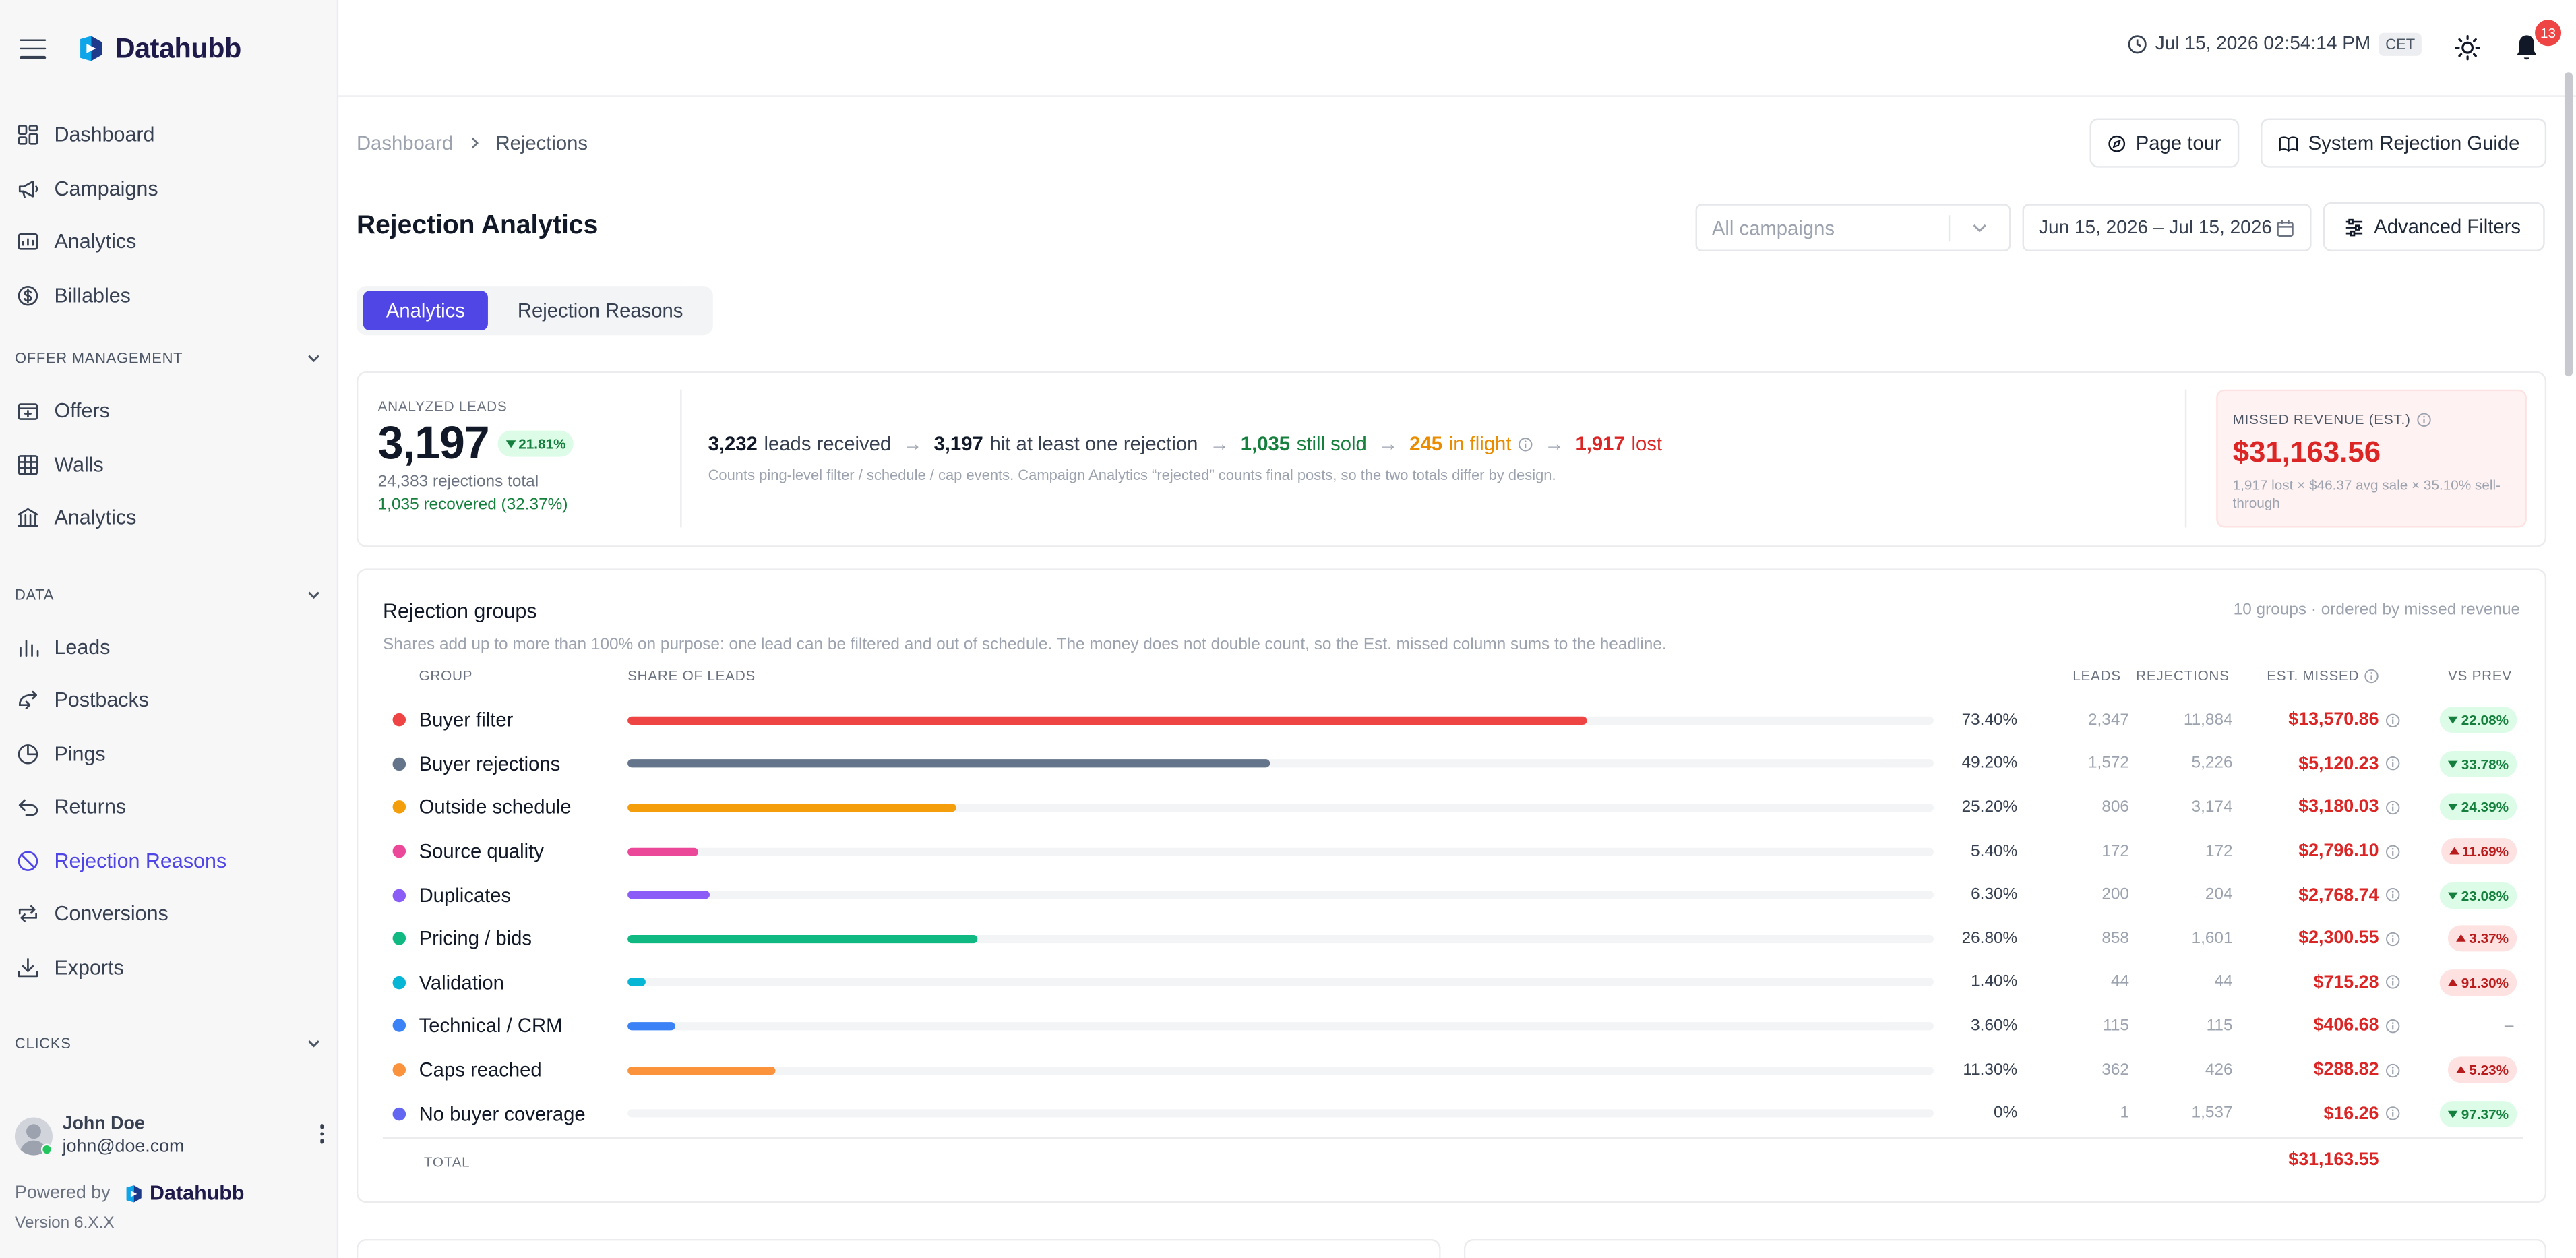 This screenshot has width=2576, height=1258. What do you see at coordinates (80, 754) in the screenshot?
I see `sidebar-item-label: Pings` at bounding box center [80, 754].